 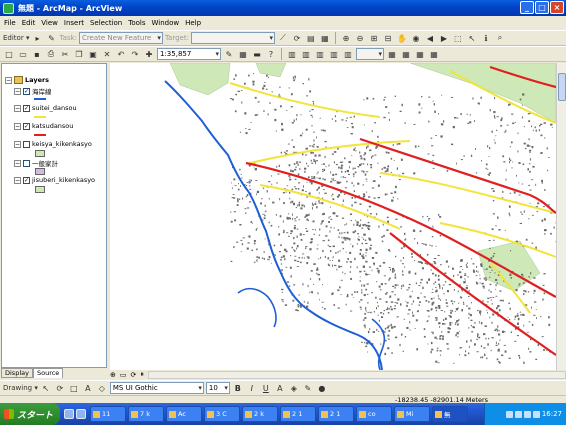 I want to click on italic-button: I, so click(x=252, y=388).